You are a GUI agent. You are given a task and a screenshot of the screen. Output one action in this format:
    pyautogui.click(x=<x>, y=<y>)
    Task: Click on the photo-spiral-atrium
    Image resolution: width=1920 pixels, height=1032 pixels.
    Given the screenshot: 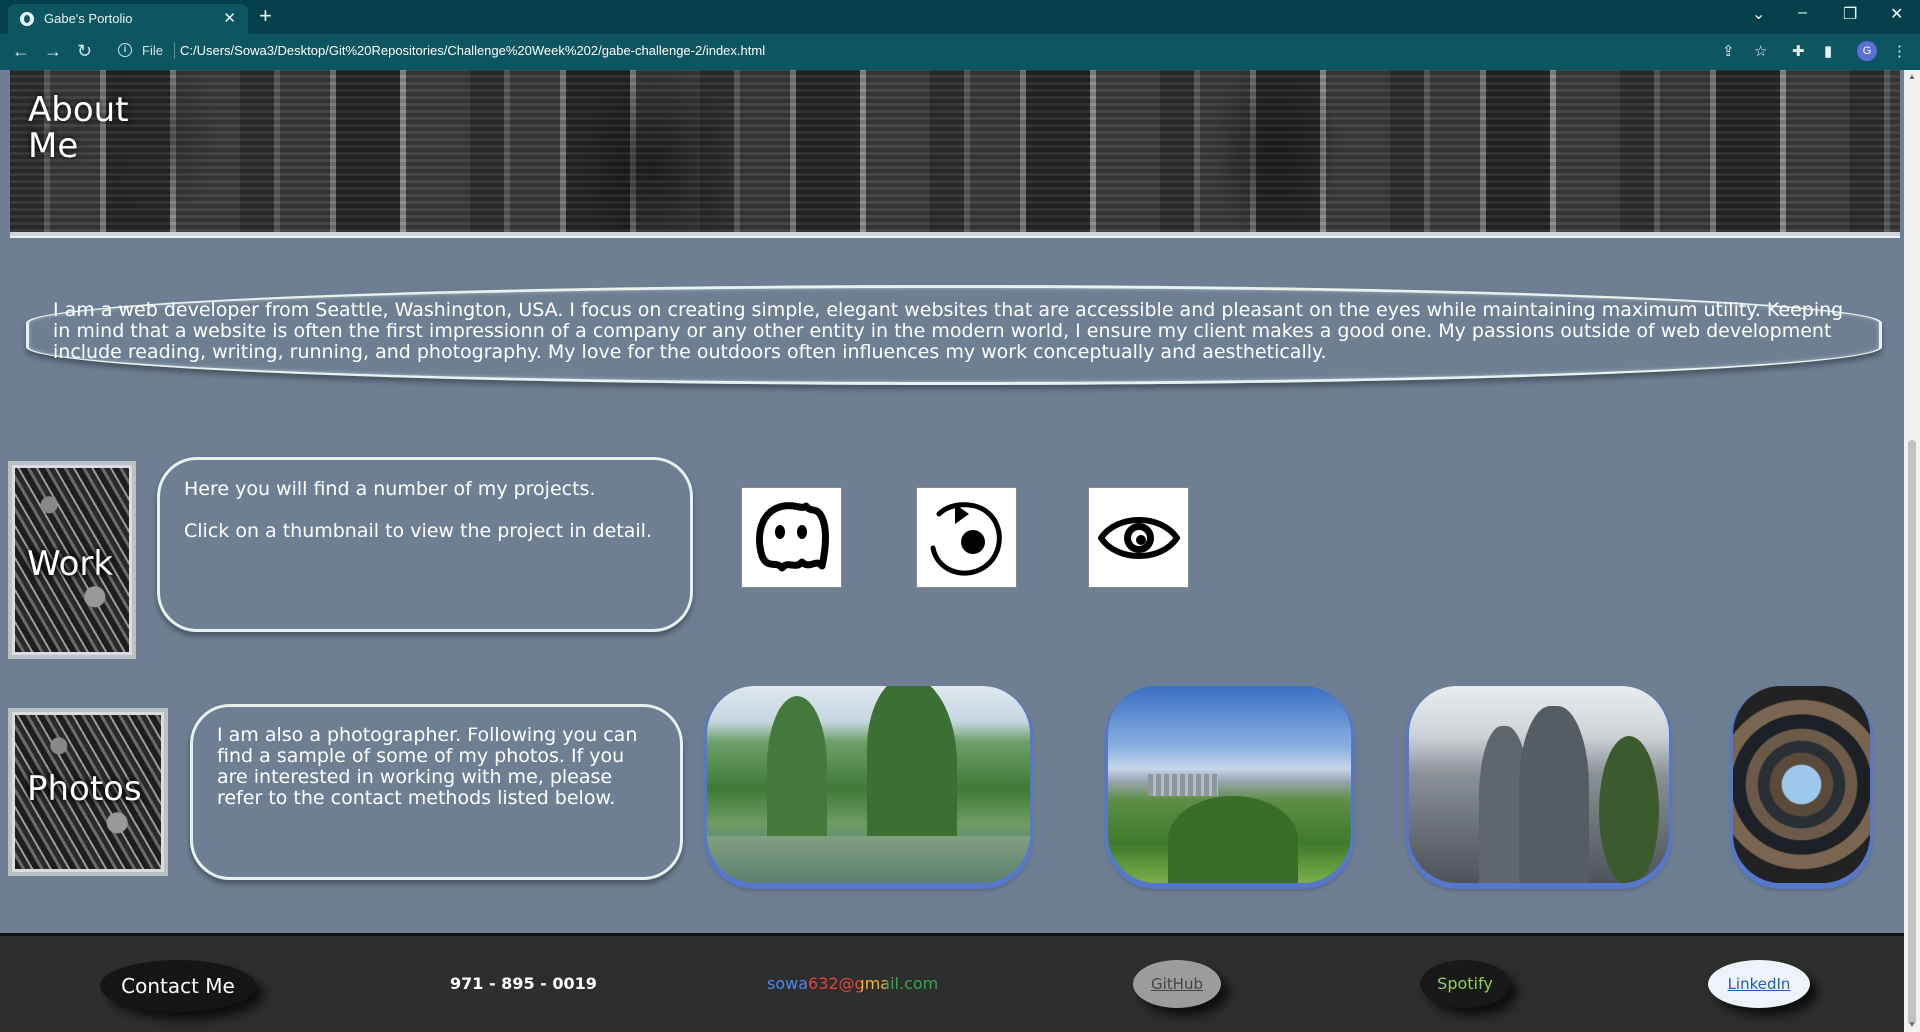 What is the action you would take?
    pyautogui.click(x=1801, y=784)
    